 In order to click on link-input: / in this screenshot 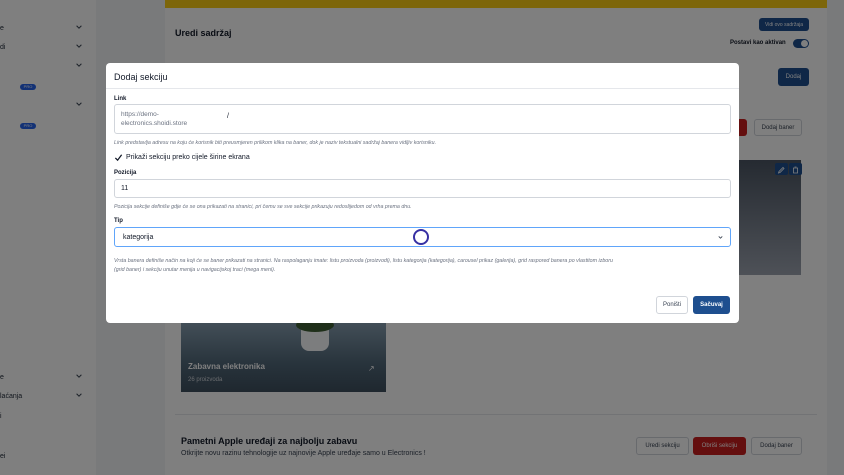, I will do `click(228, 116)`.